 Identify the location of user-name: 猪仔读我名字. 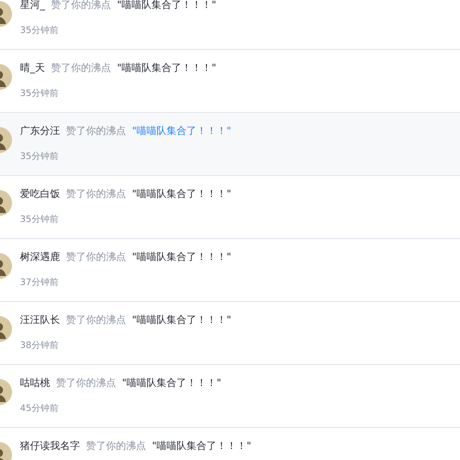
(50, 447).